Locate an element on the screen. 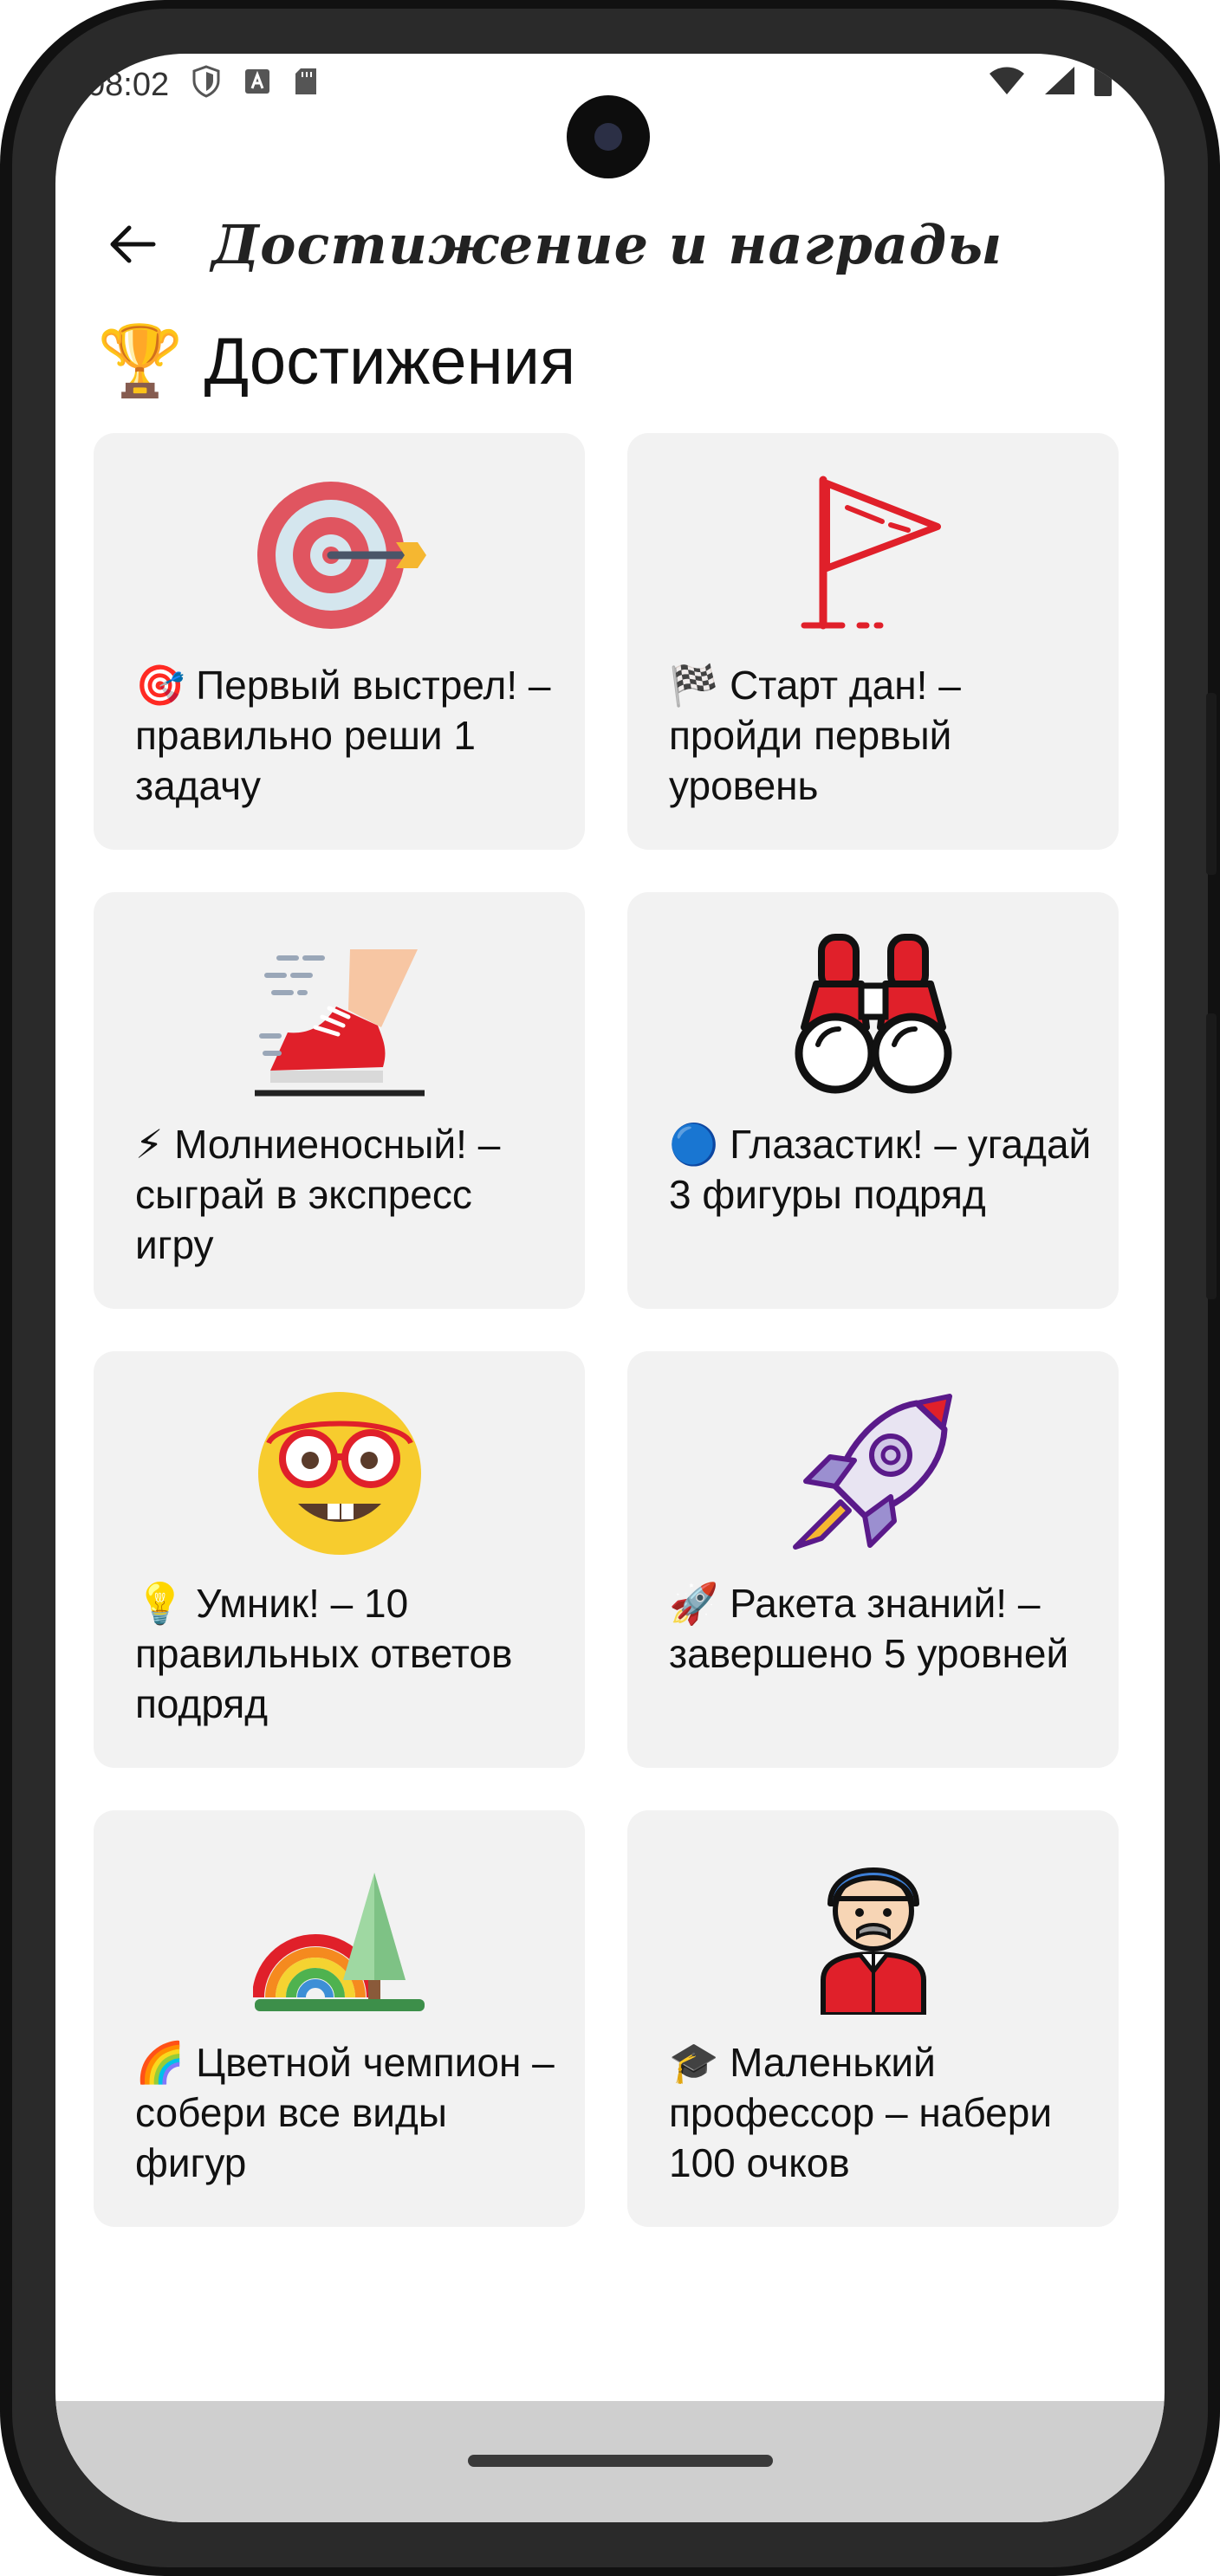  achievement-card-rocket: 🚀 Ракета знаний! – завершено 5 уровней is located at coordinates (873, 1559).